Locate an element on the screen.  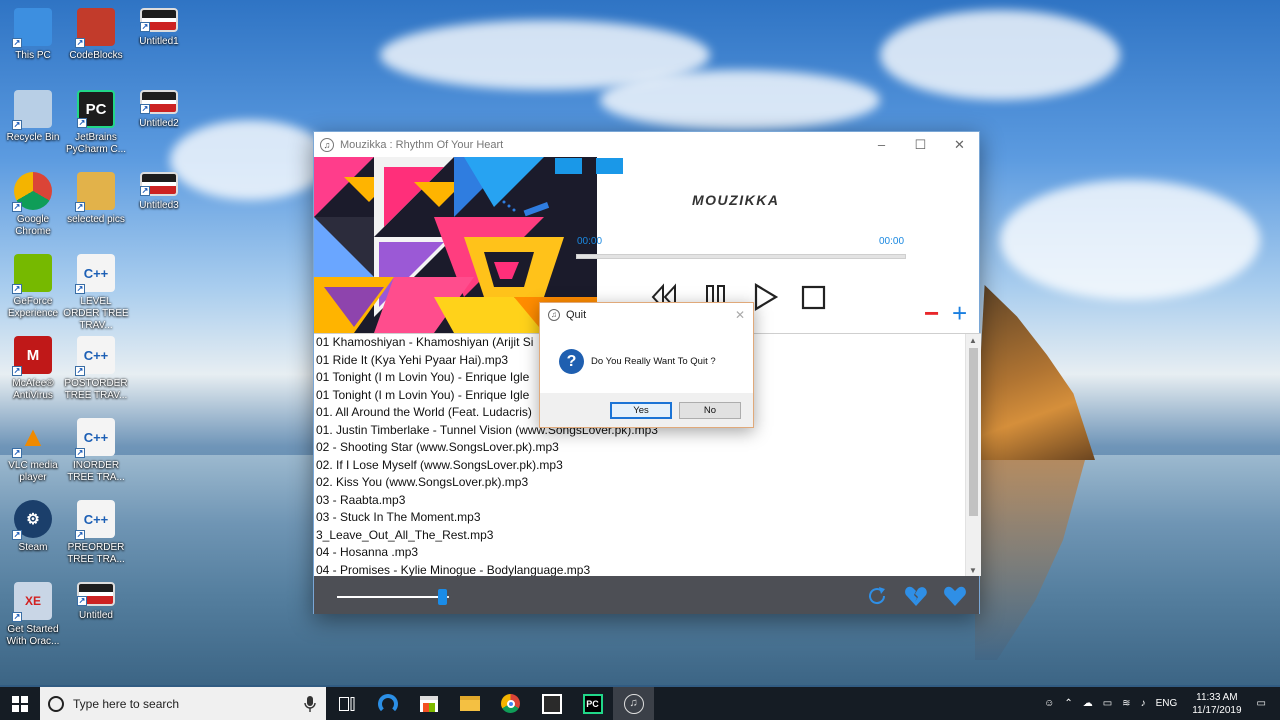
mcafee-icon: M ↗ is located at coordinates (32, 356).